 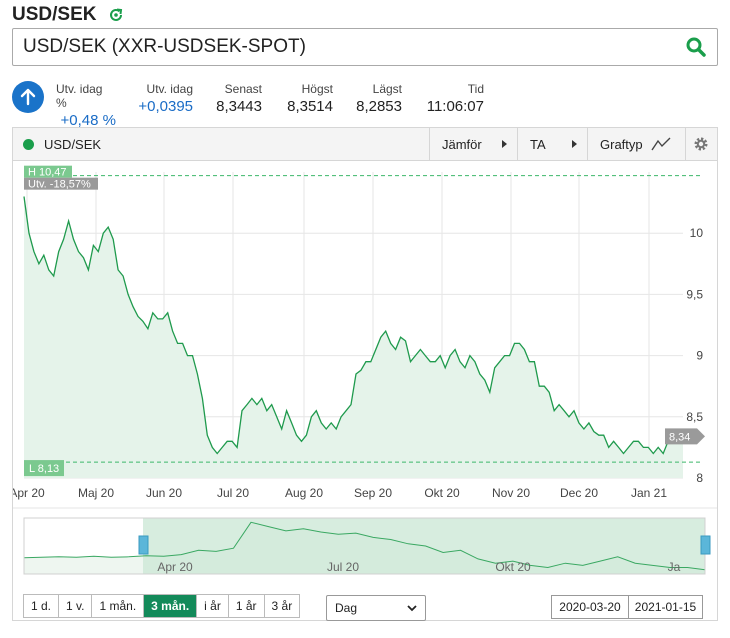 What do you see at coordinates (699, 356) in the screenshot?
I see `y-tick-label: 9` at bounding box center [699, 356].